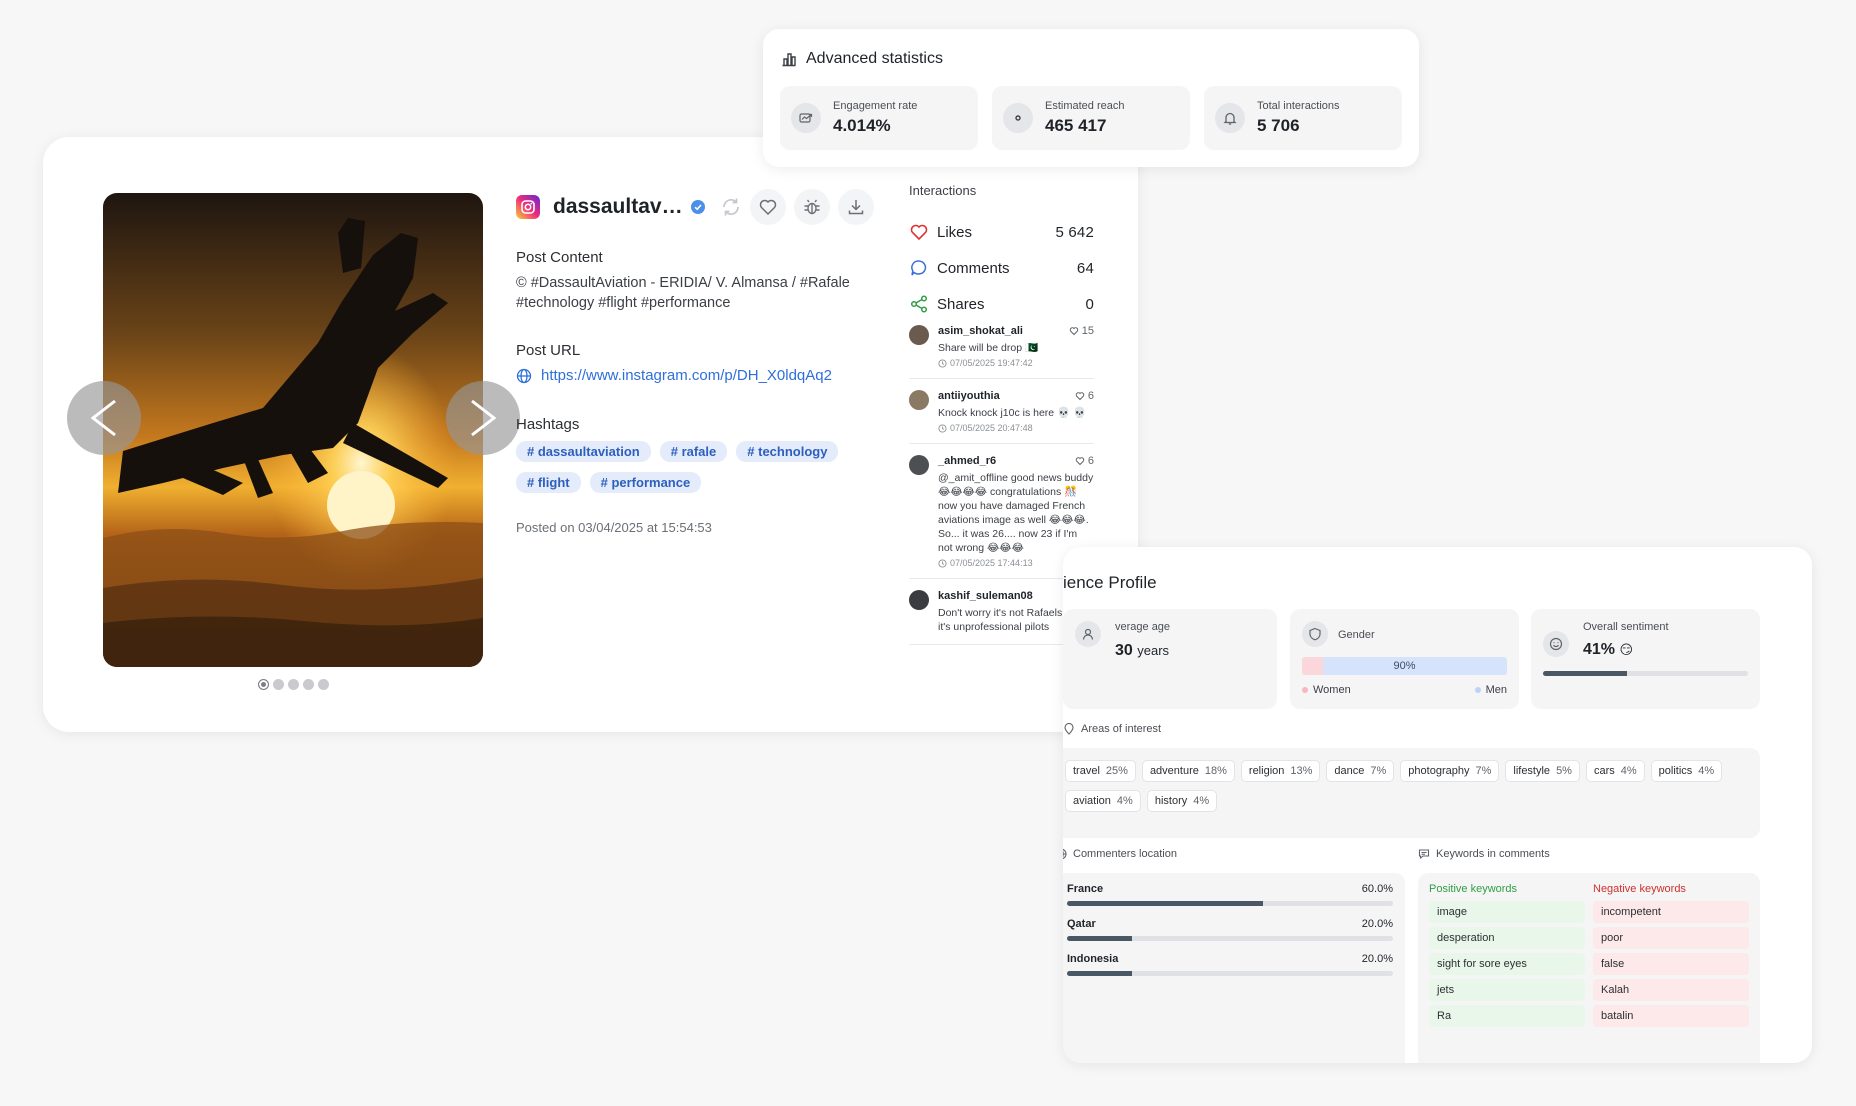 The height and width of the screenshot is (1106, 1856). I want to click on likes-row: Likes 5 642, so click(1001, 232).